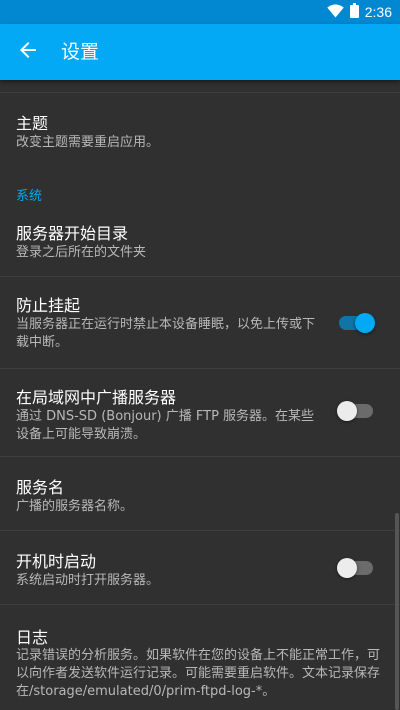  I want to click on pref-wakelock: 防止挂起 当服务器正在运行时禁止本设备睡眠，以免上传或下载中断。, so click(200, 322).